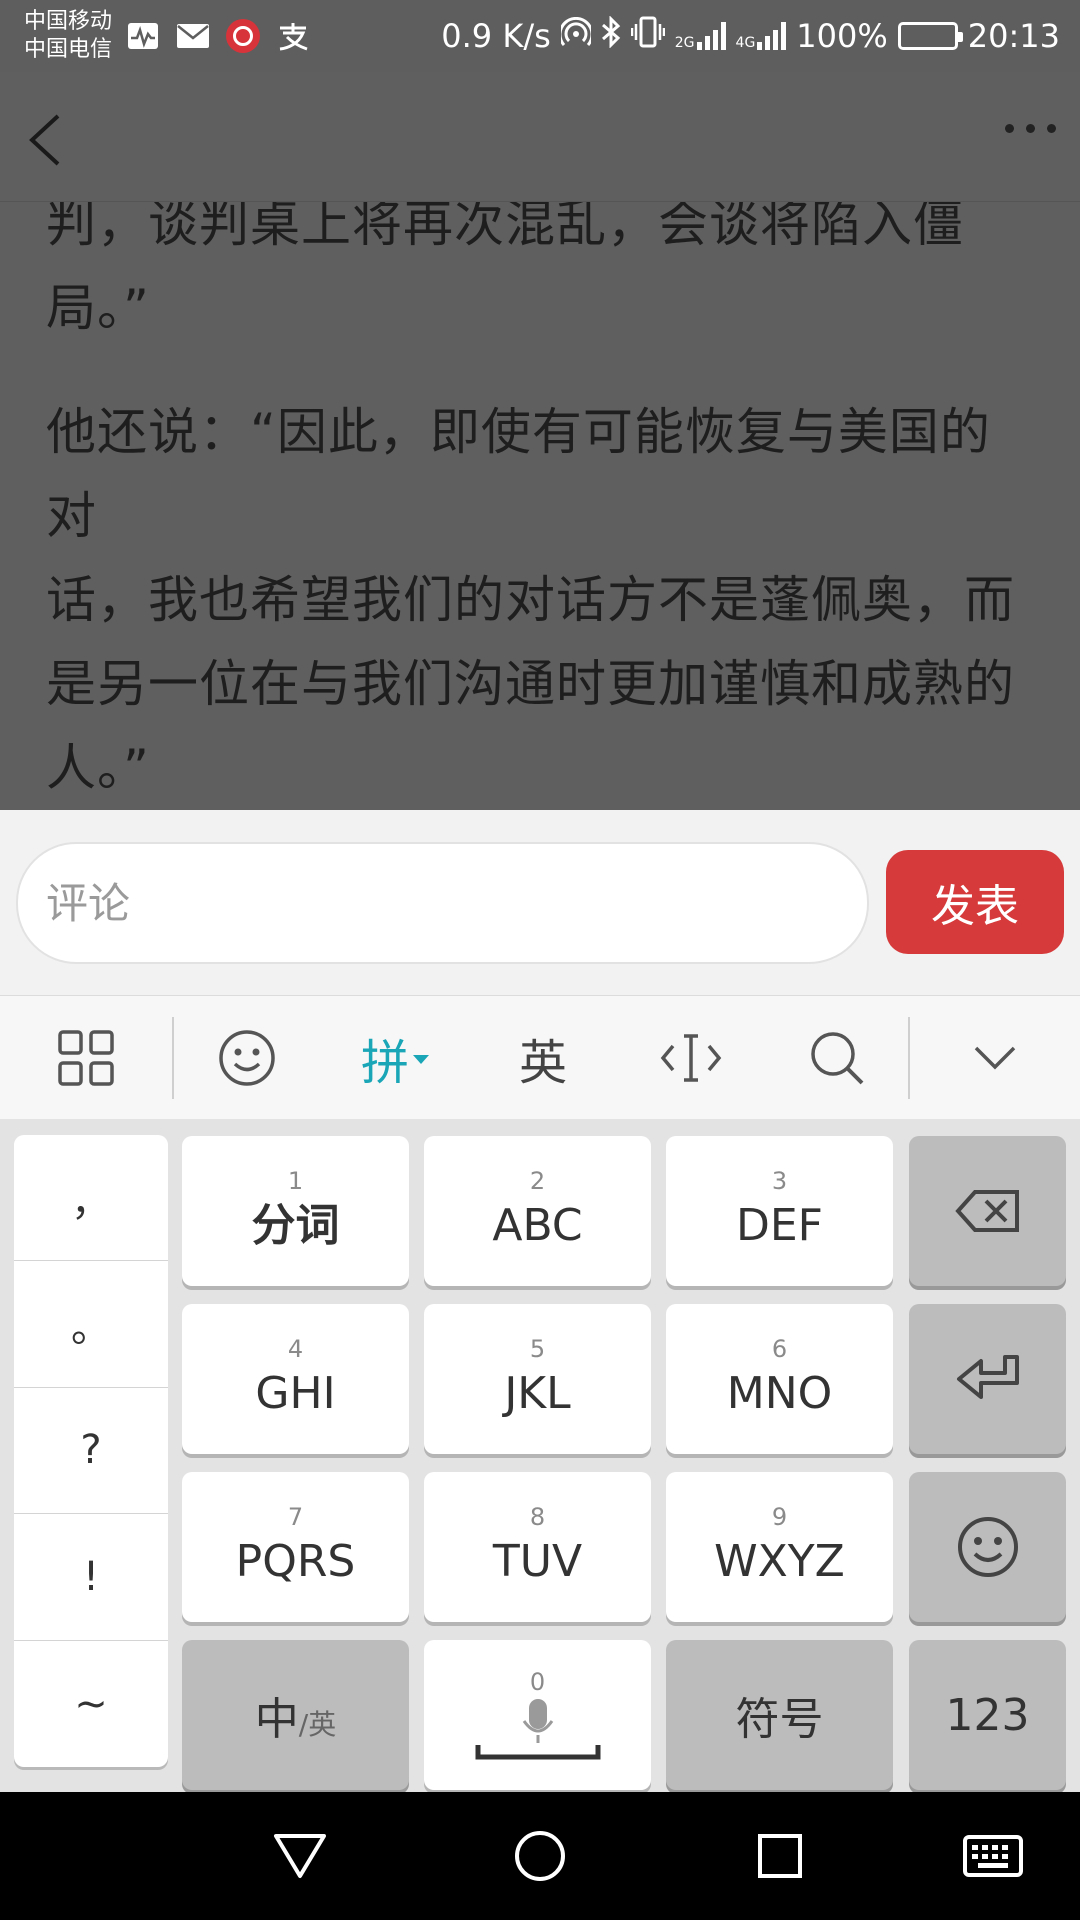 Image resolution: width=1080 pixels, height=1920 pixels. I want to click on mail-icon, so click(193, 36).